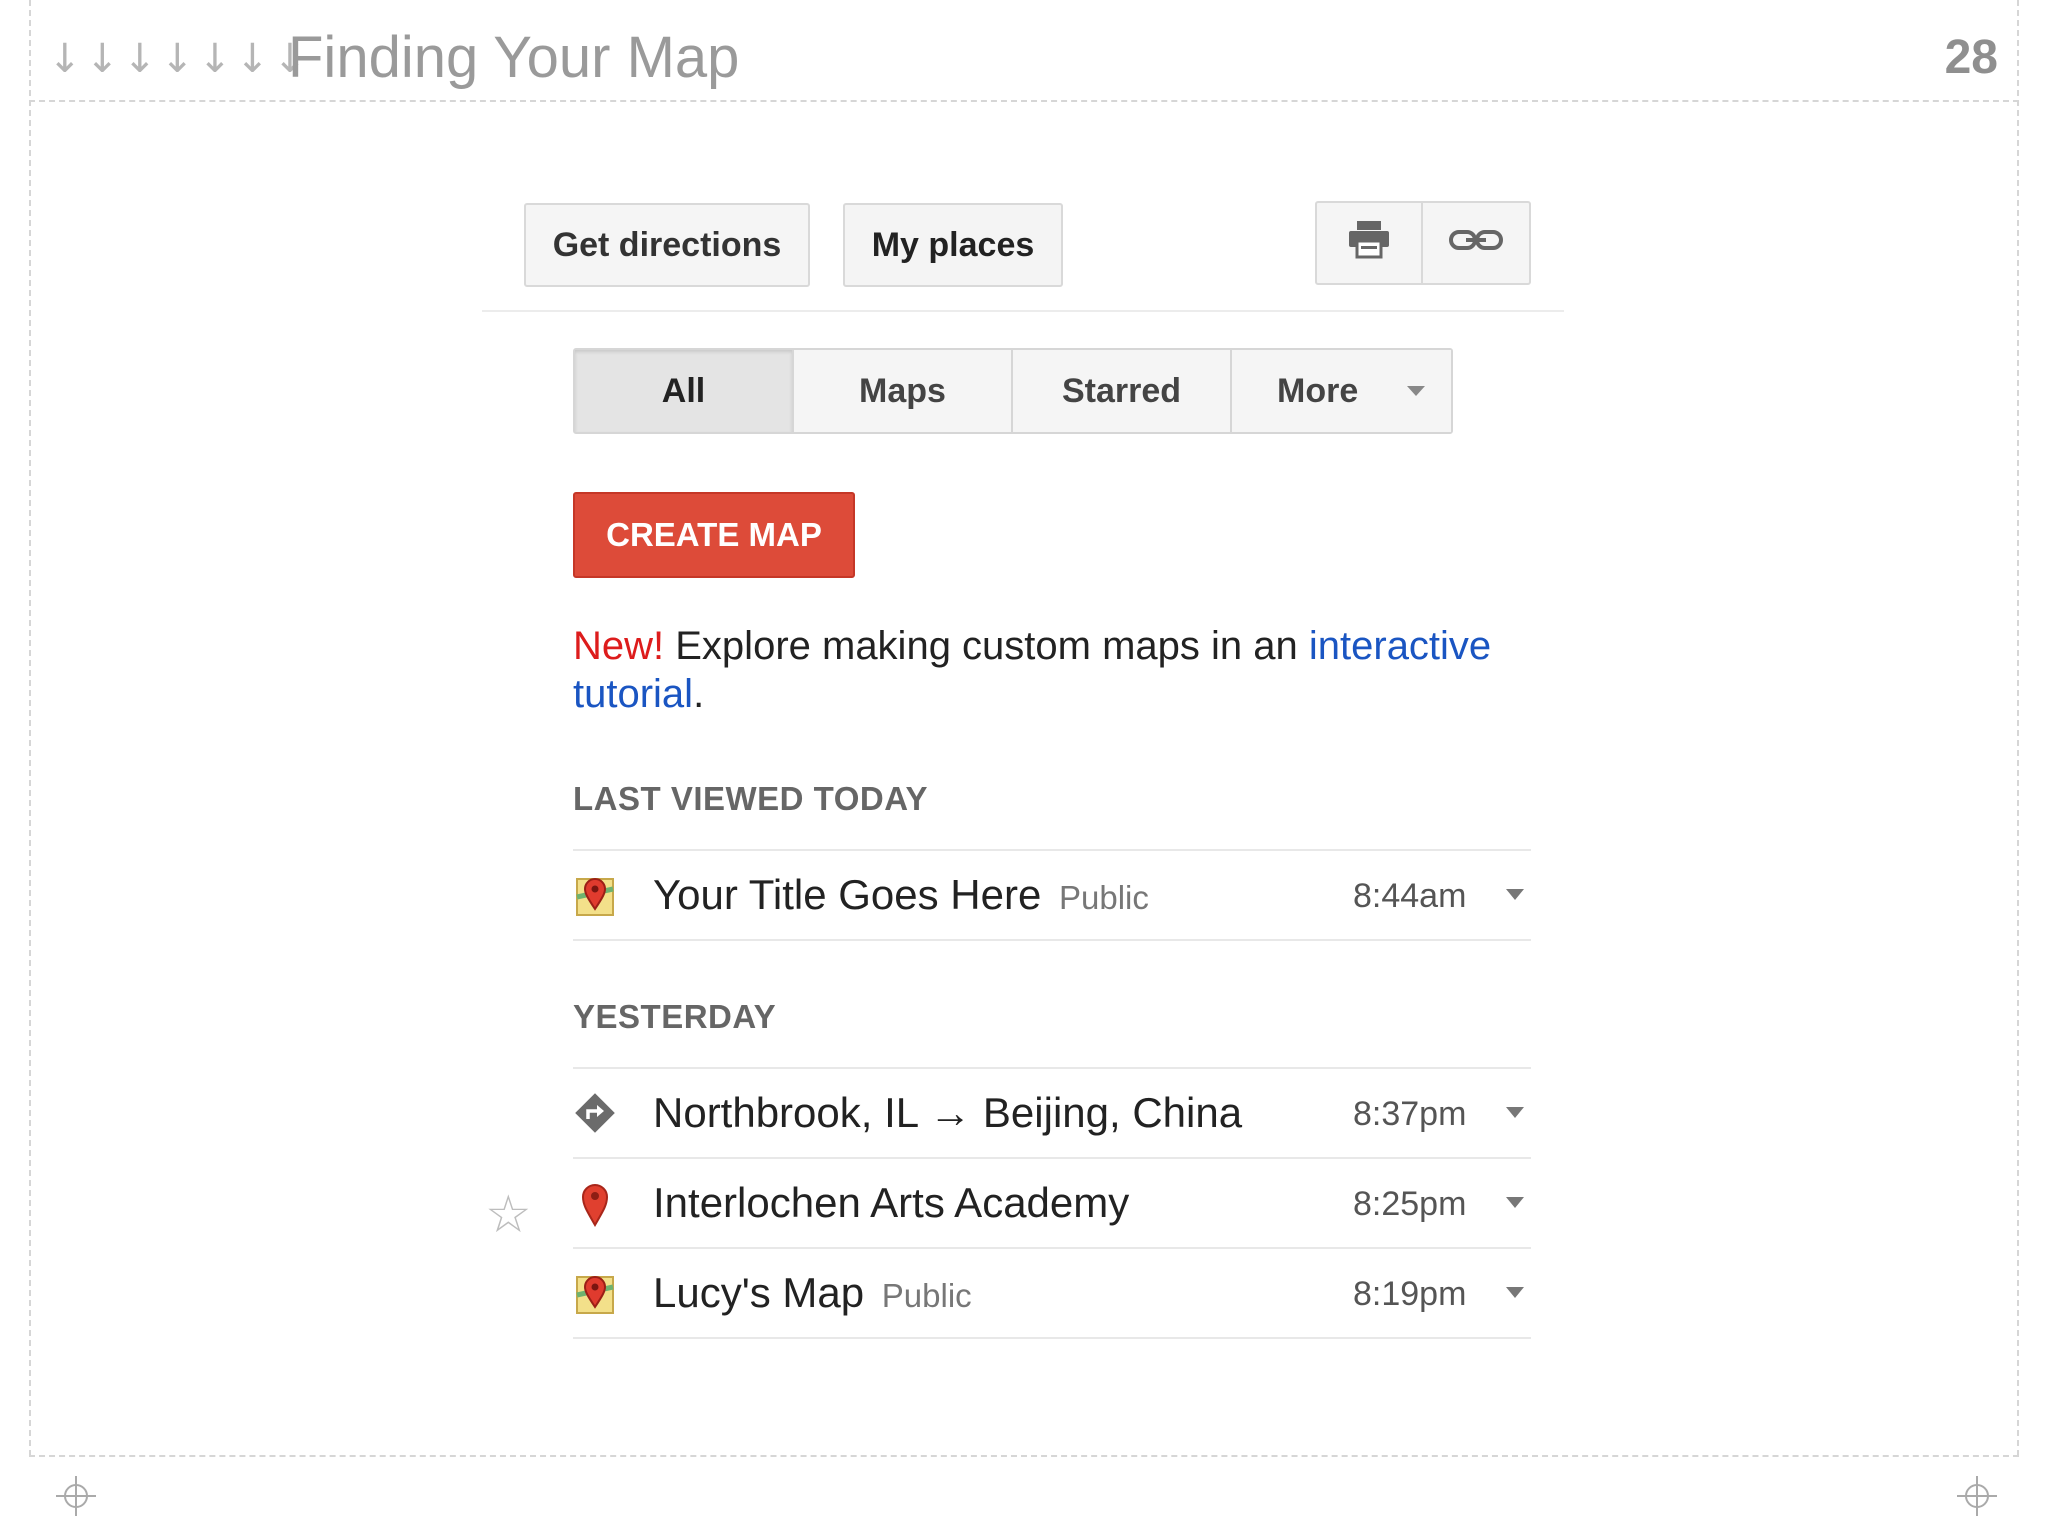 This screenshot has width=2048, height=1536. What do you see at coordinates (903, 391) in the screenshot?
I see `tab-maps: Maps` at bounding box center [903, 391].